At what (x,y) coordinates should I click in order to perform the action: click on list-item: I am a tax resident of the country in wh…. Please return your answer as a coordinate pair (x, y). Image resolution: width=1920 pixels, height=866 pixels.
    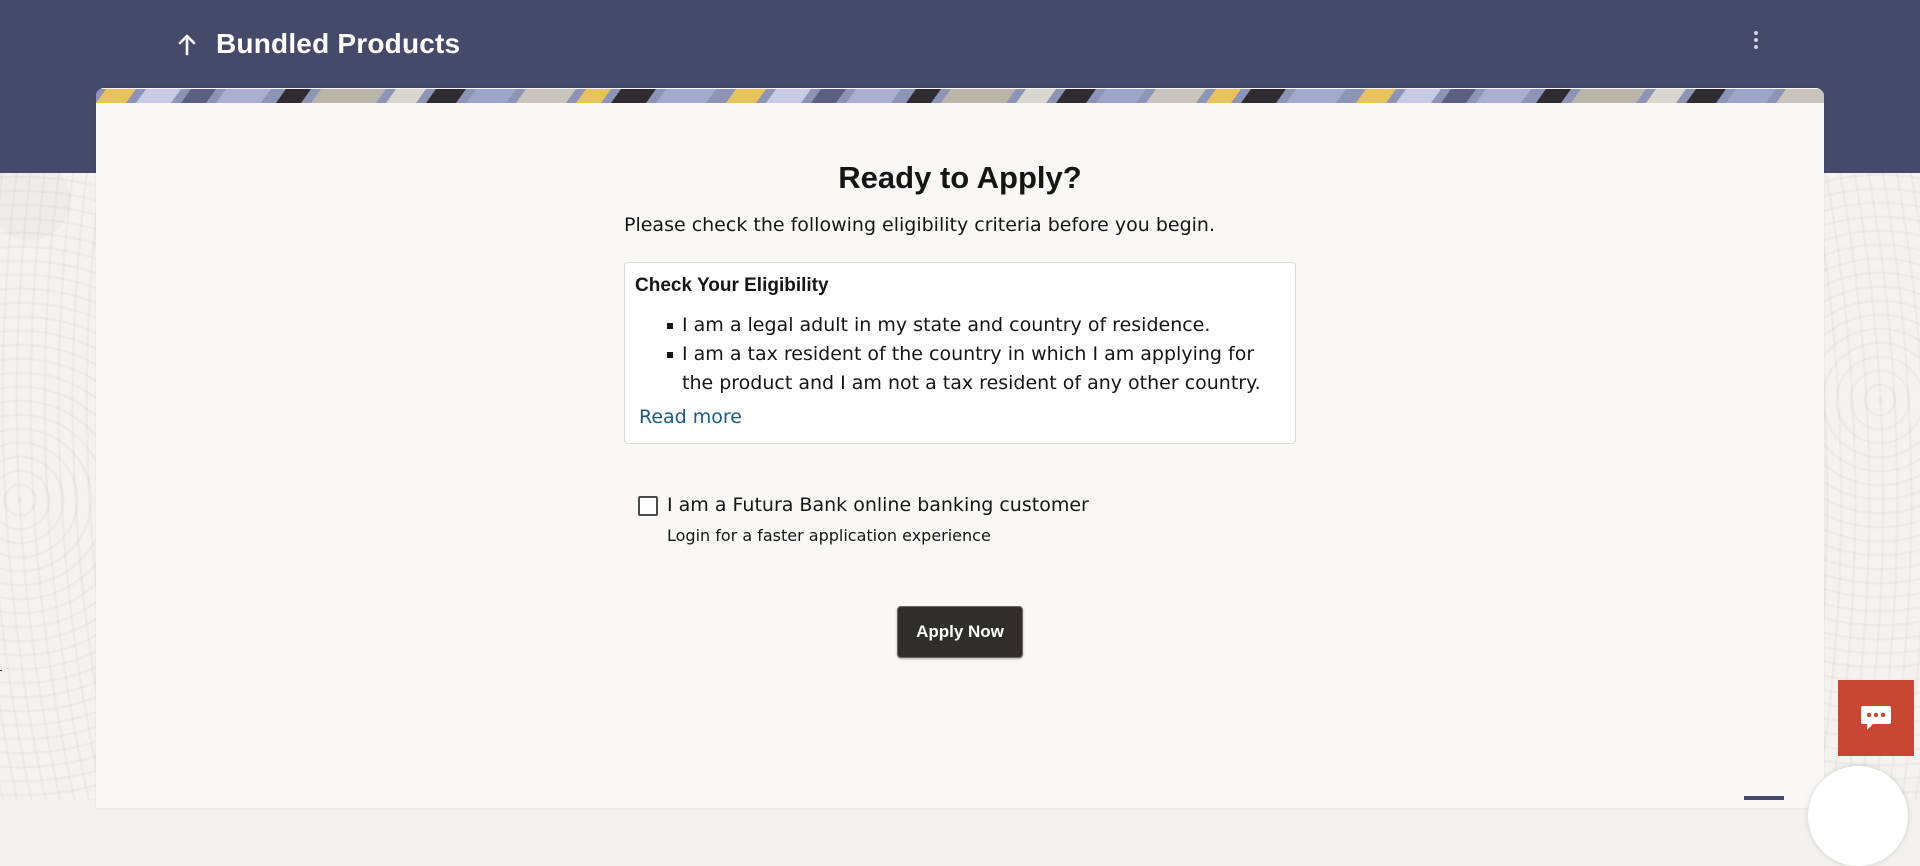
    Looking at the image, I should click on (964, 369).